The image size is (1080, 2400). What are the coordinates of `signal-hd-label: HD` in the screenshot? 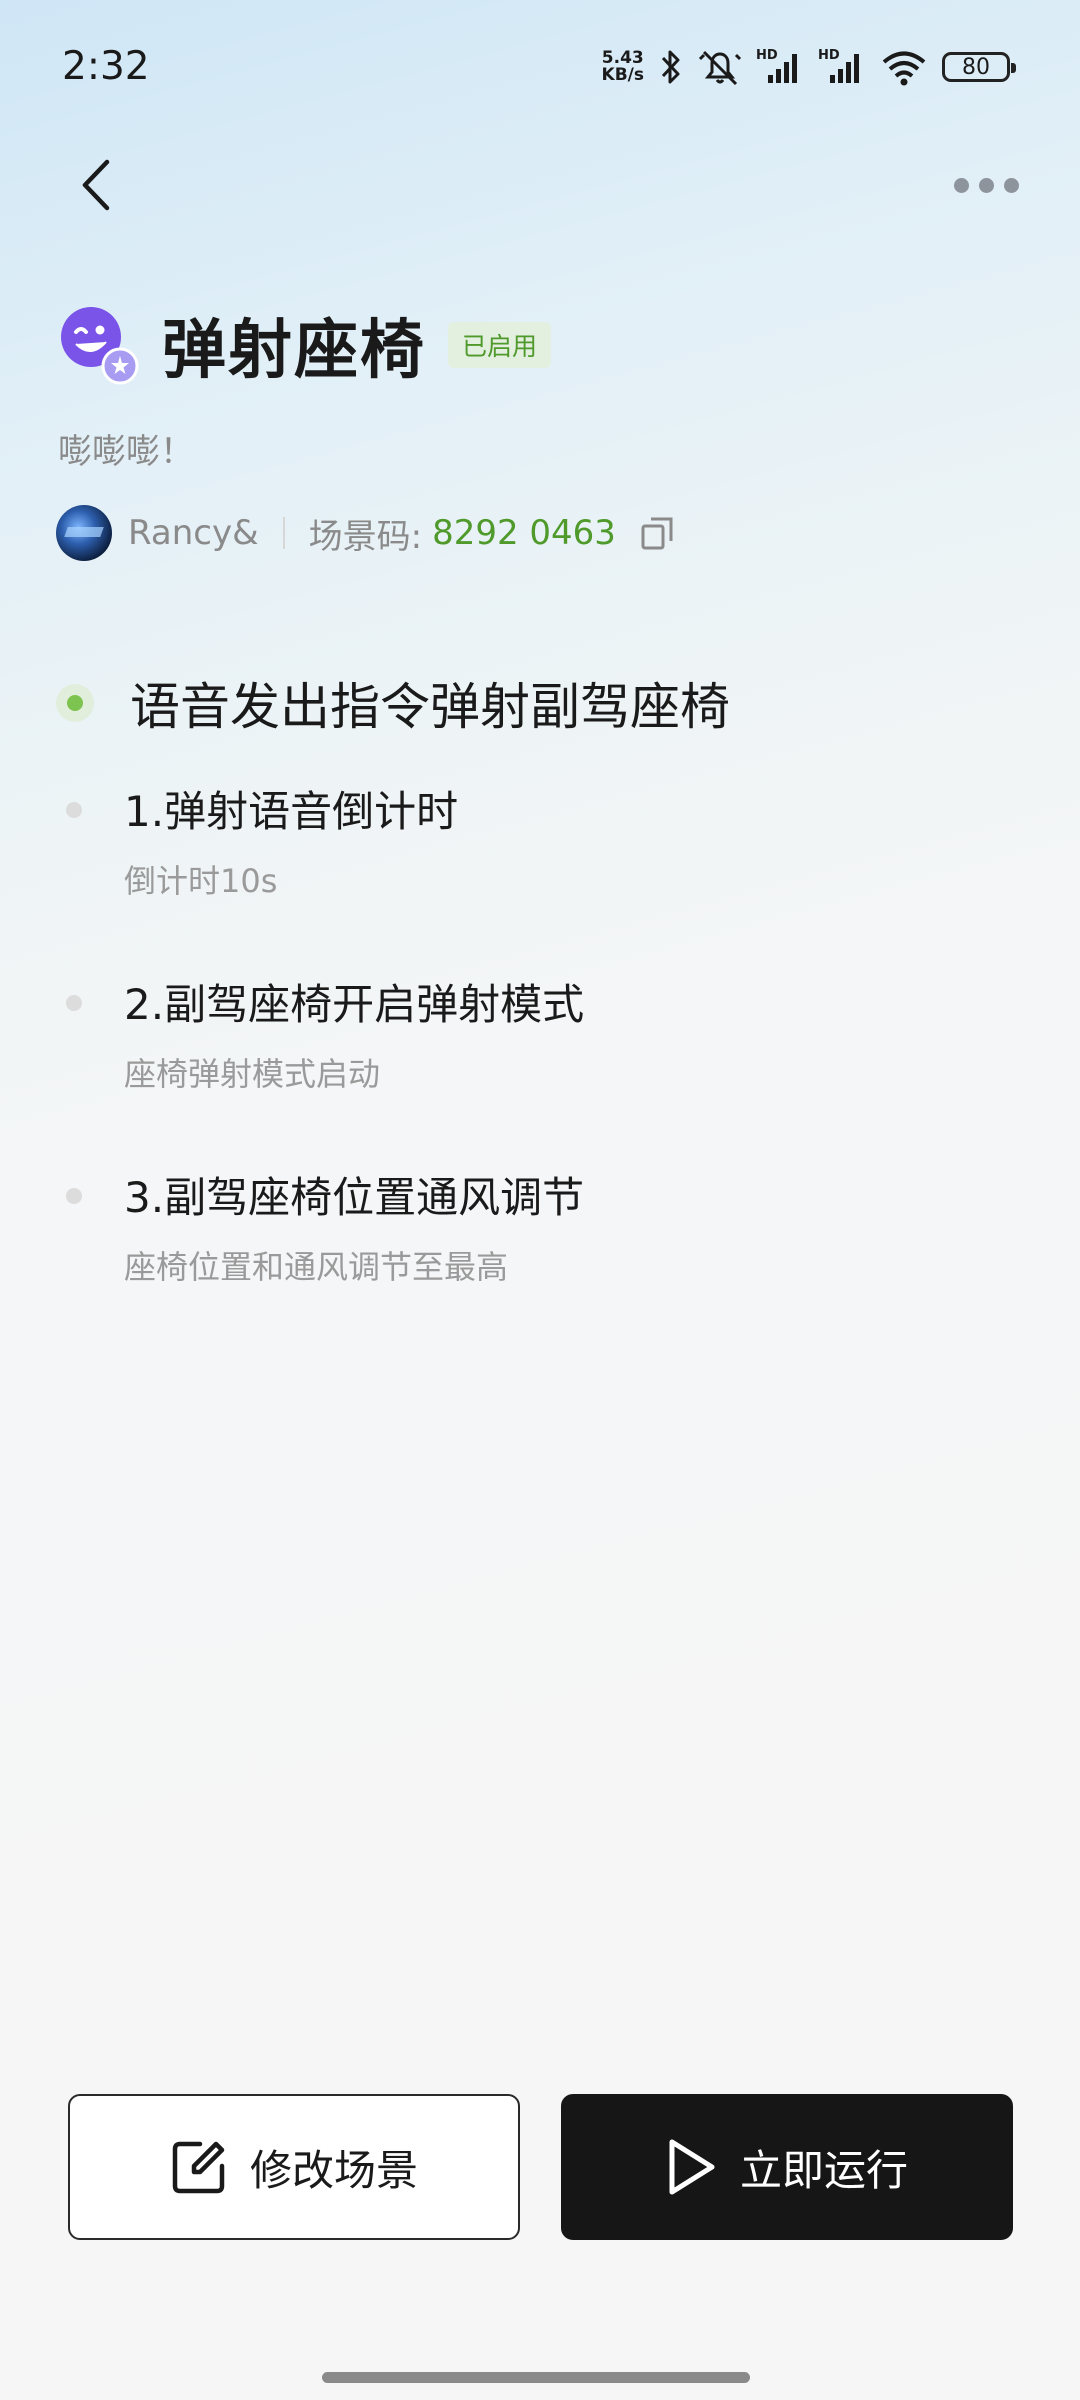 It's located at (767, 55).